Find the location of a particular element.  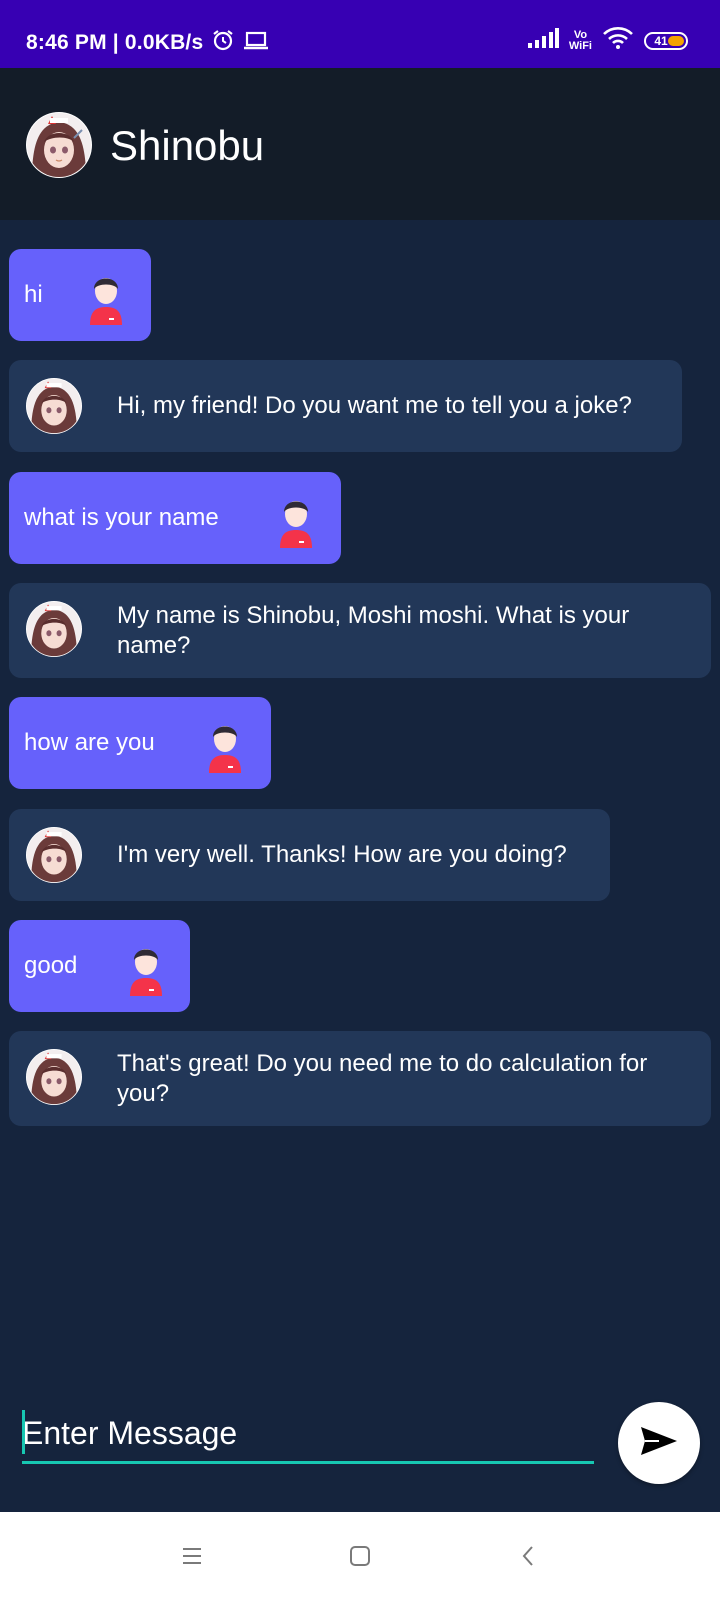

vowifi-indicator: Vo WiFi is located at coordinates (580, 40).